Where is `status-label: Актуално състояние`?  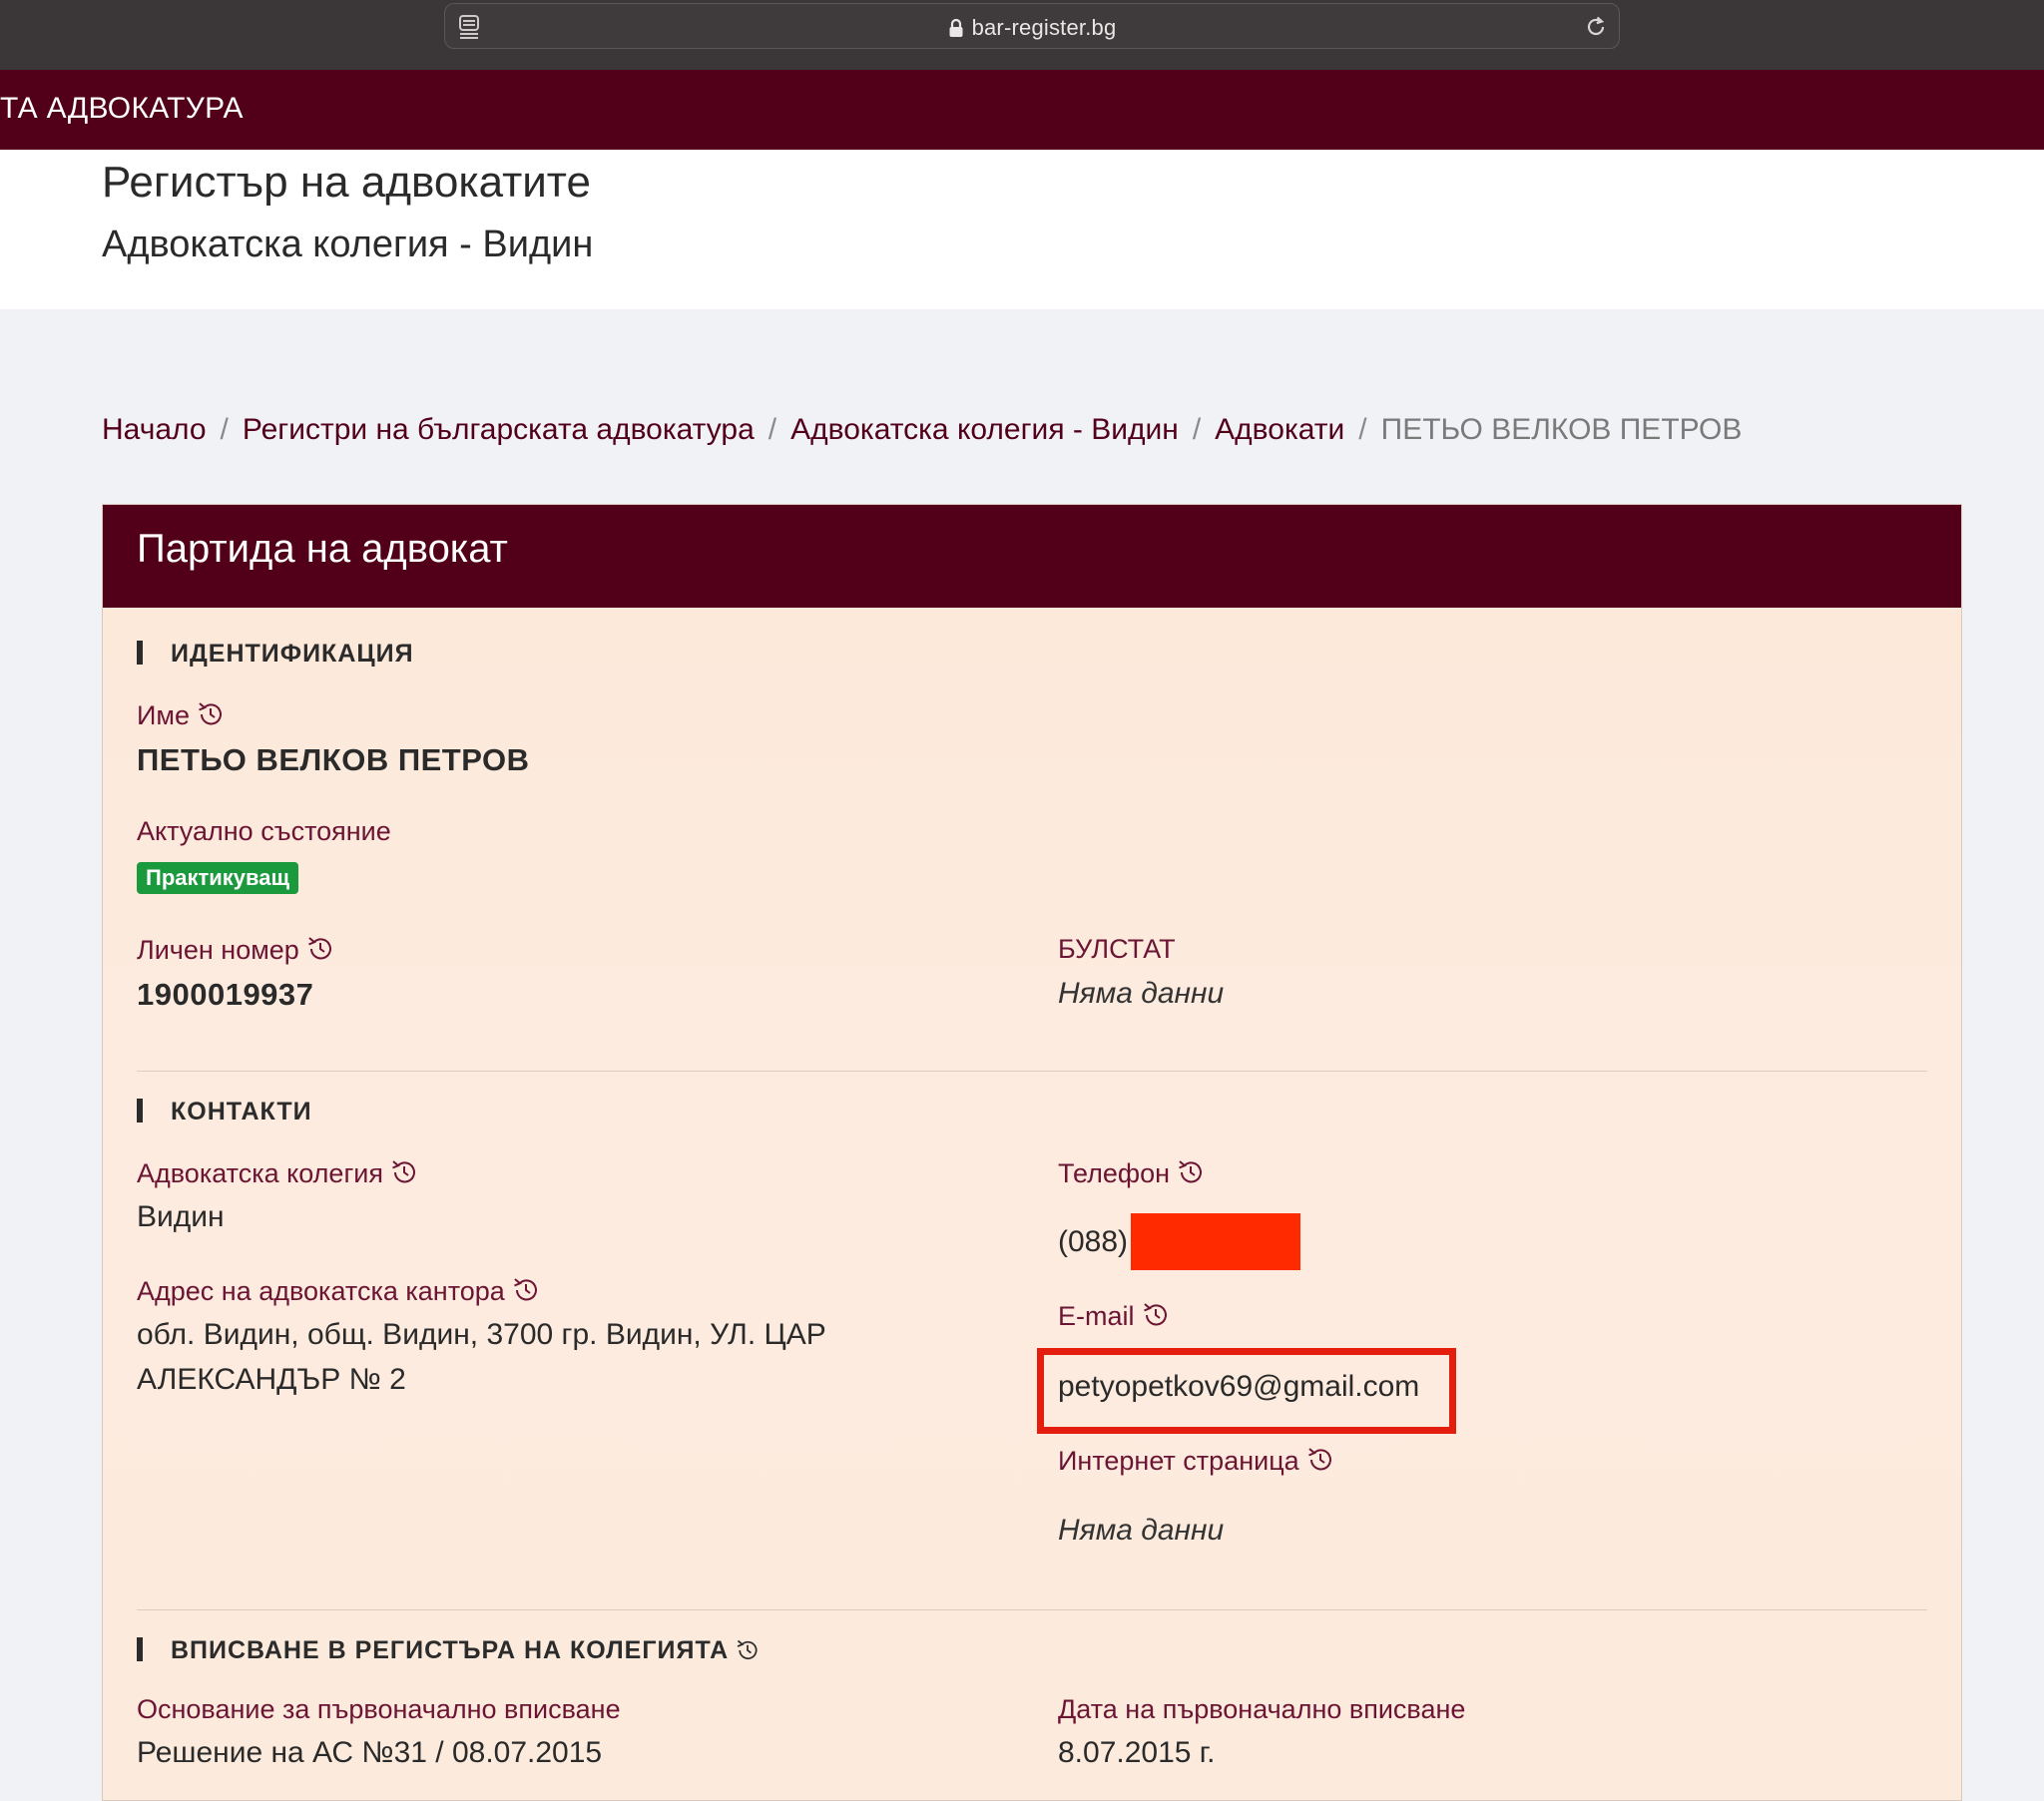
status-label: Актуално състояние is located at coordinates (264, 831).